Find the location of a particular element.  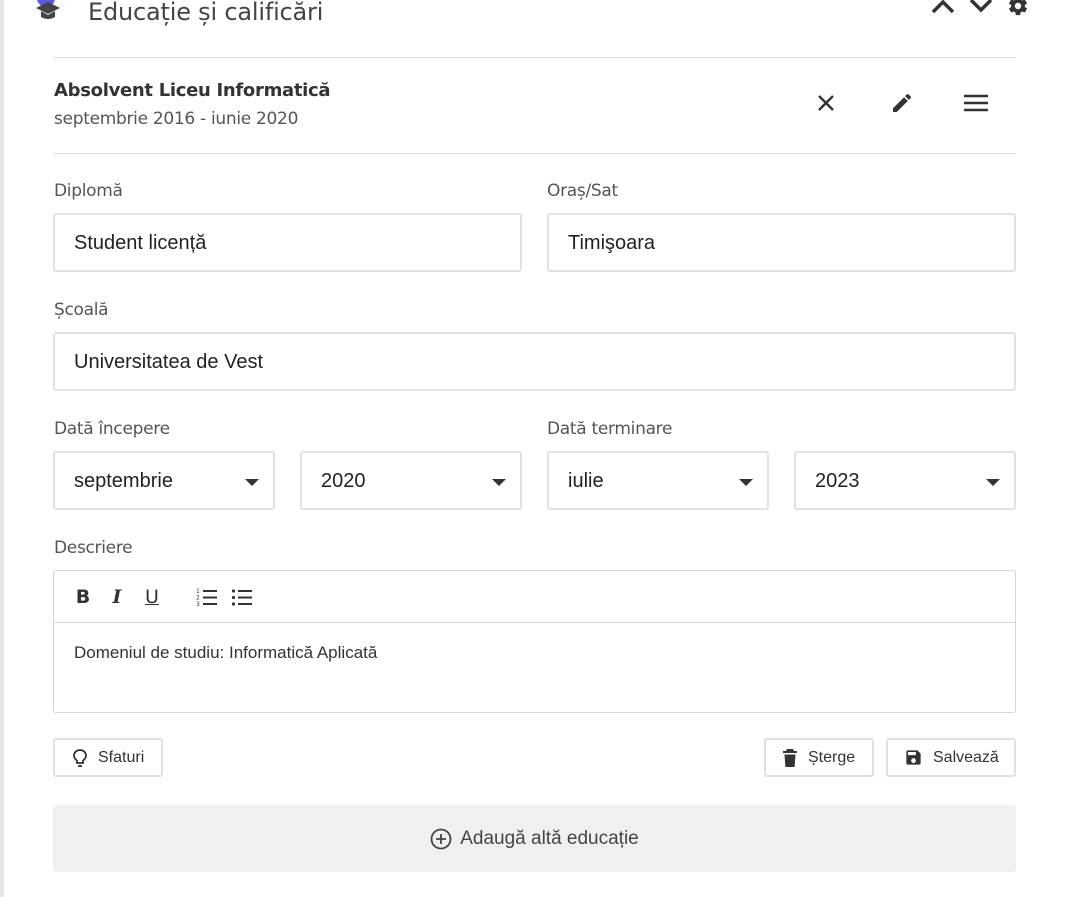

entry-title: Absolvent Liceu Informatică is located at coordinates (192, 90).